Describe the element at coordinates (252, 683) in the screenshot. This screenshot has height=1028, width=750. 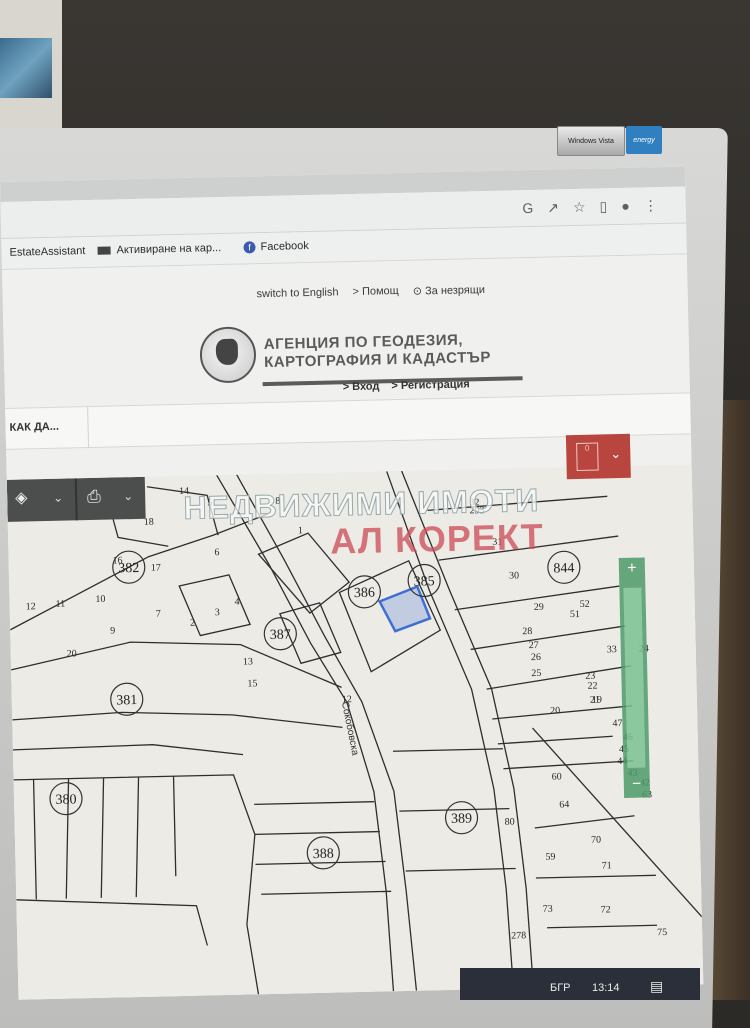
I see `parcel-number: 15` at that location.